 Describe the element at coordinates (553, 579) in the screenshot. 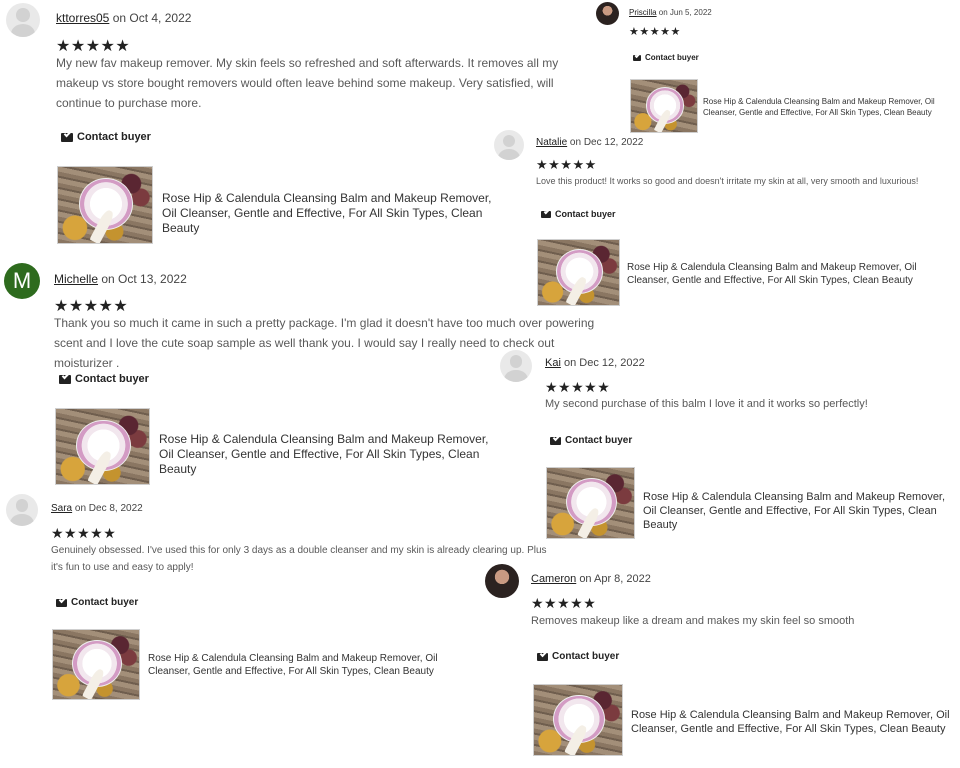

I see `reviewer-name-link: Cameron` at that location.